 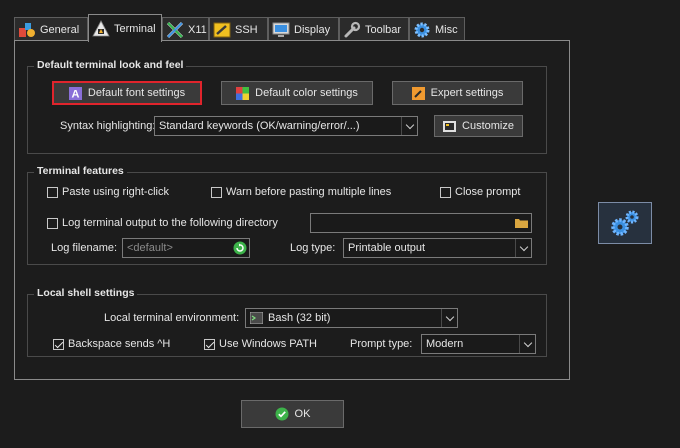 What do you see at coordinates (421, 223) in the screenshot?
I see `log-directory-input` at bounding box center [421, 223].